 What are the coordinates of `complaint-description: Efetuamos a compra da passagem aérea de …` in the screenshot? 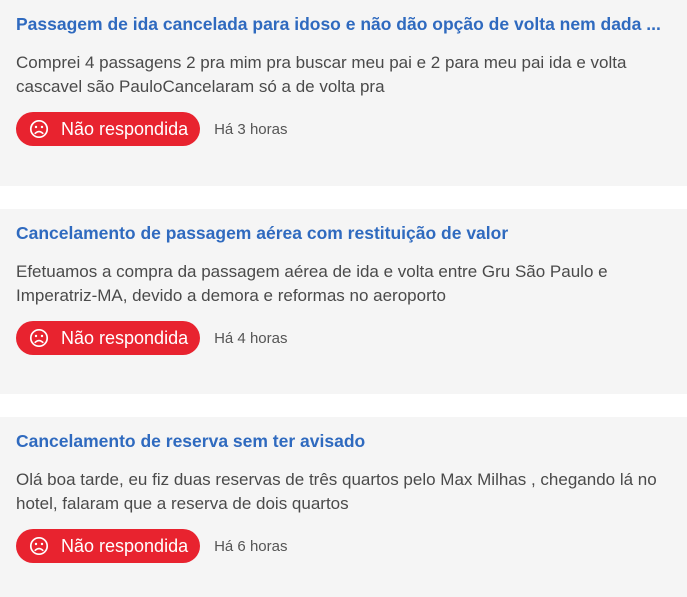 It's located at (312, 283).